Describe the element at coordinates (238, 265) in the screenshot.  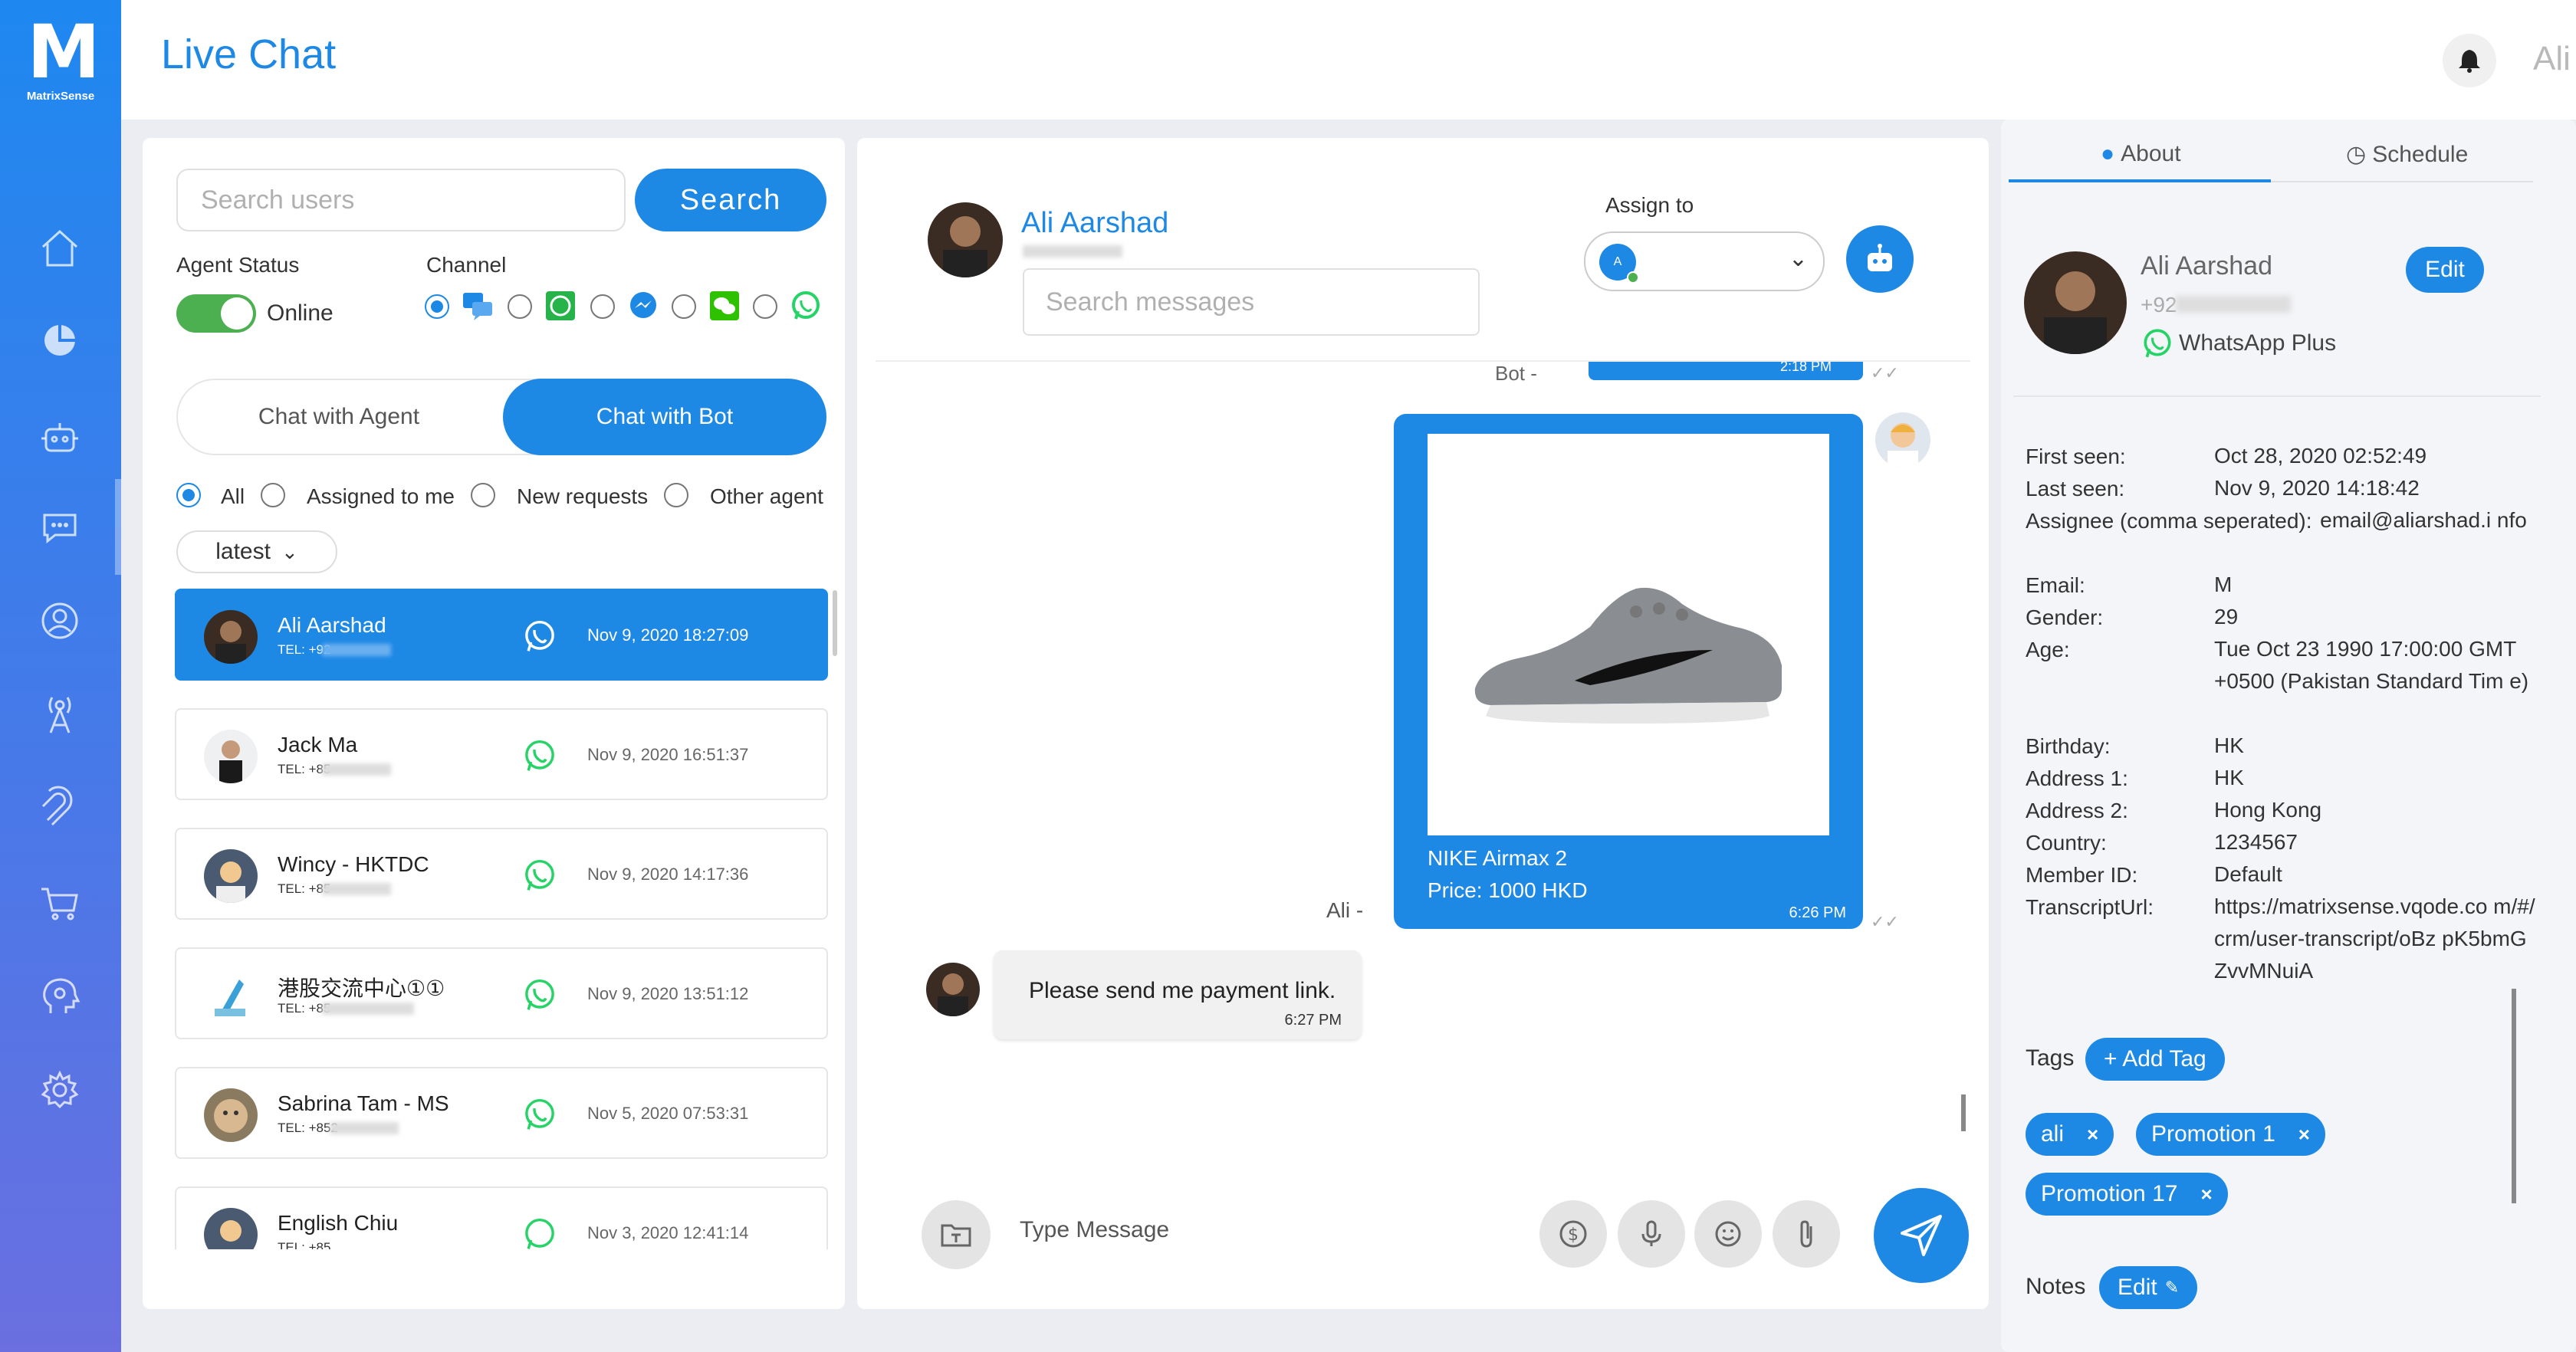
I see `agent-status-label: Agent Status` at that location.